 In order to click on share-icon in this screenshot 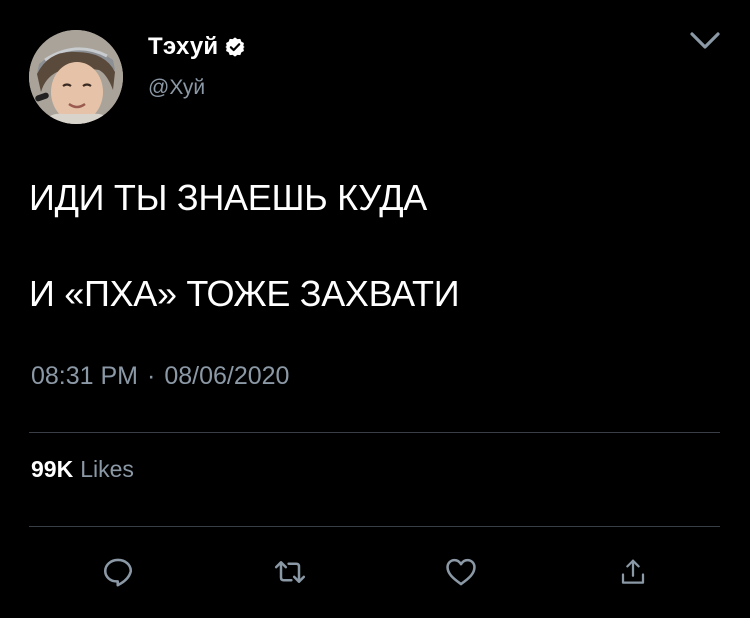, I will do `click(633, 571)`.